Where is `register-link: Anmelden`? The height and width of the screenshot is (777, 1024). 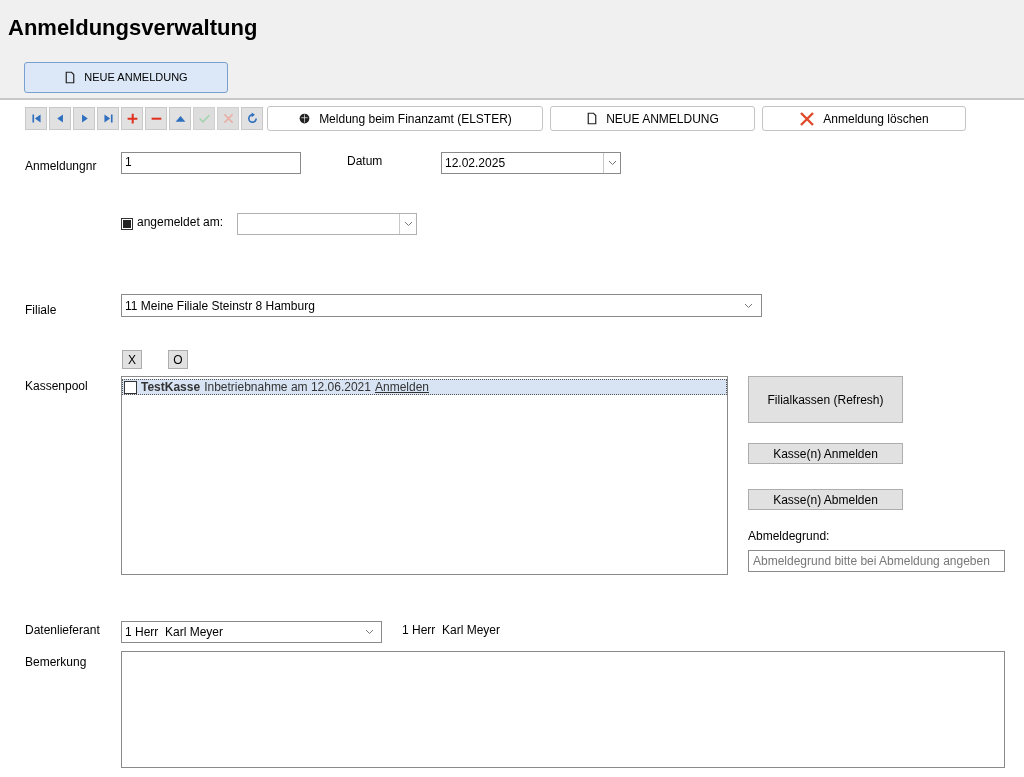
register-link: Anmelden is located at coordinates (401, 387).